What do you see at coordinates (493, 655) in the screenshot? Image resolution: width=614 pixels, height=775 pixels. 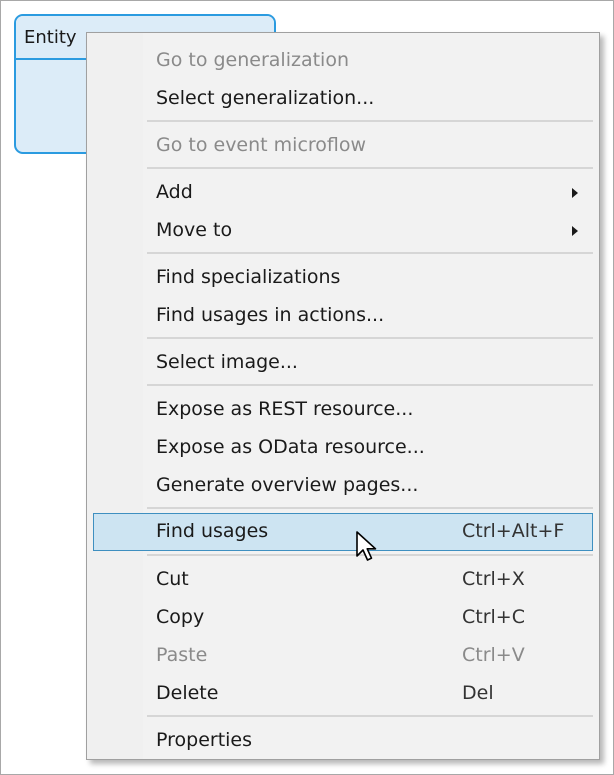 I see `menu-item-shortcut: Ctrl+V` at bounding box center [493, 655].